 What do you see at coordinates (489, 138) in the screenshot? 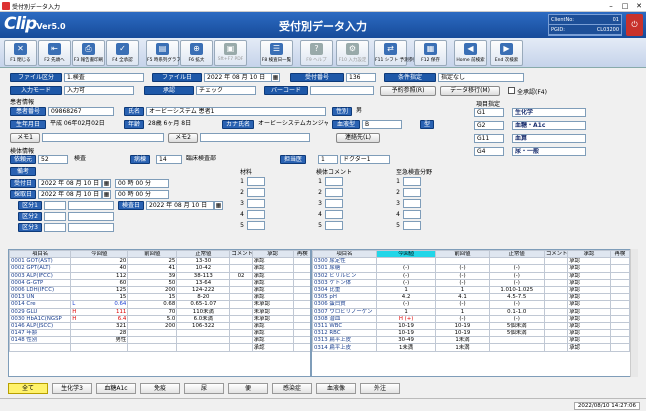
I see `item-spec-code: G11` at bounding box center [489, 138].